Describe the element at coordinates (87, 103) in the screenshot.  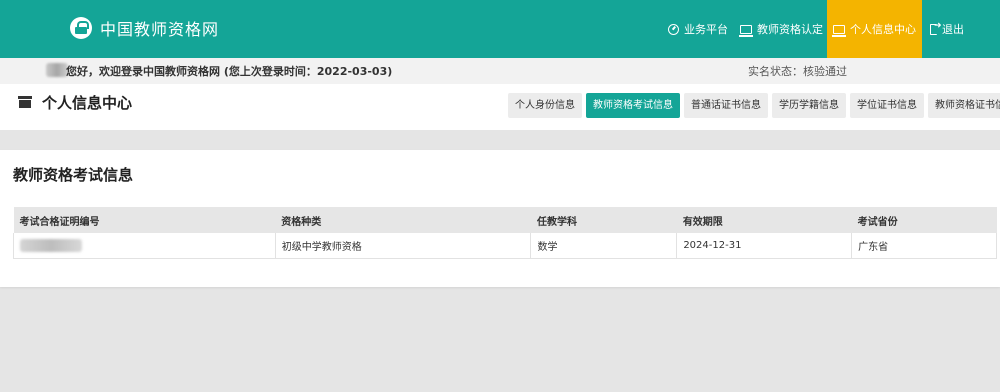
I see `page-title: 个人信息中心` at that location.